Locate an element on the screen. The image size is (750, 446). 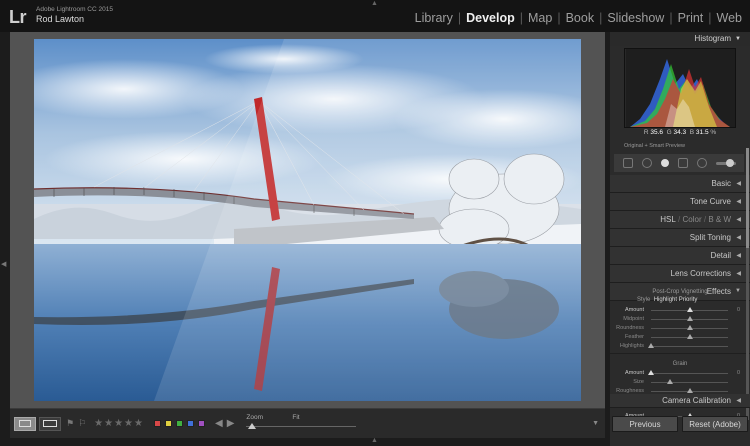
slider-row: Roundness is located at coordinates (677, 328).